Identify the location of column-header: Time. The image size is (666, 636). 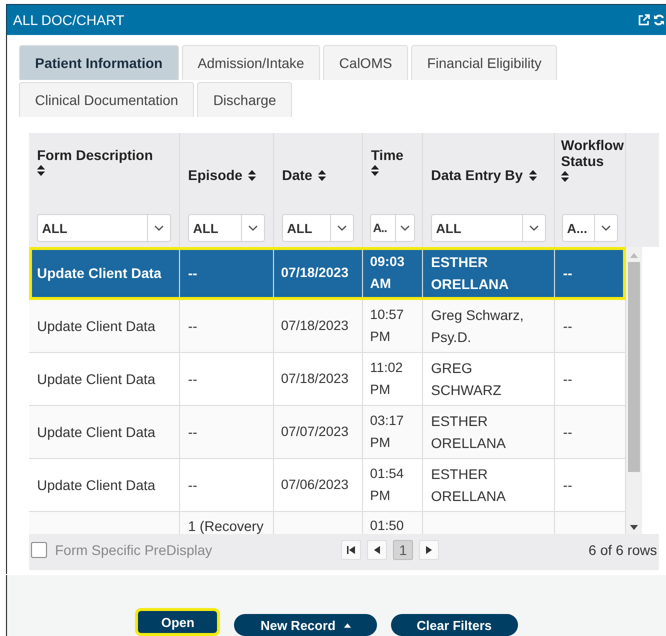
(393, 172).